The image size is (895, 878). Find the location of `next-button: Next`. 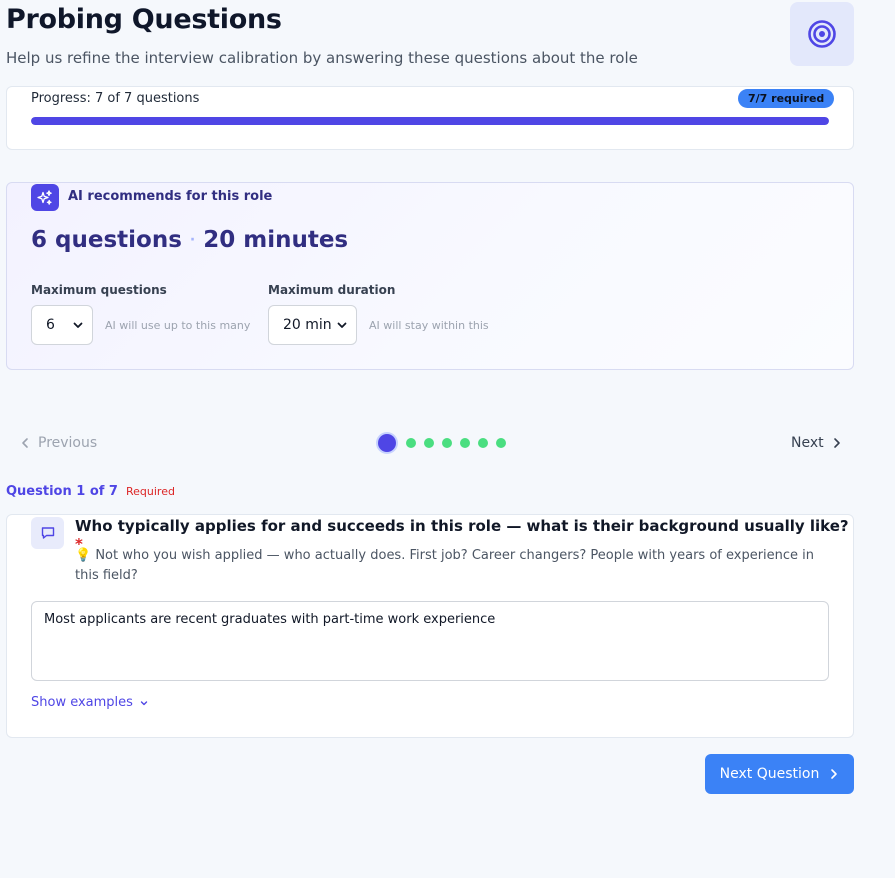

next-button: Next is located at coordinates (816, 443).